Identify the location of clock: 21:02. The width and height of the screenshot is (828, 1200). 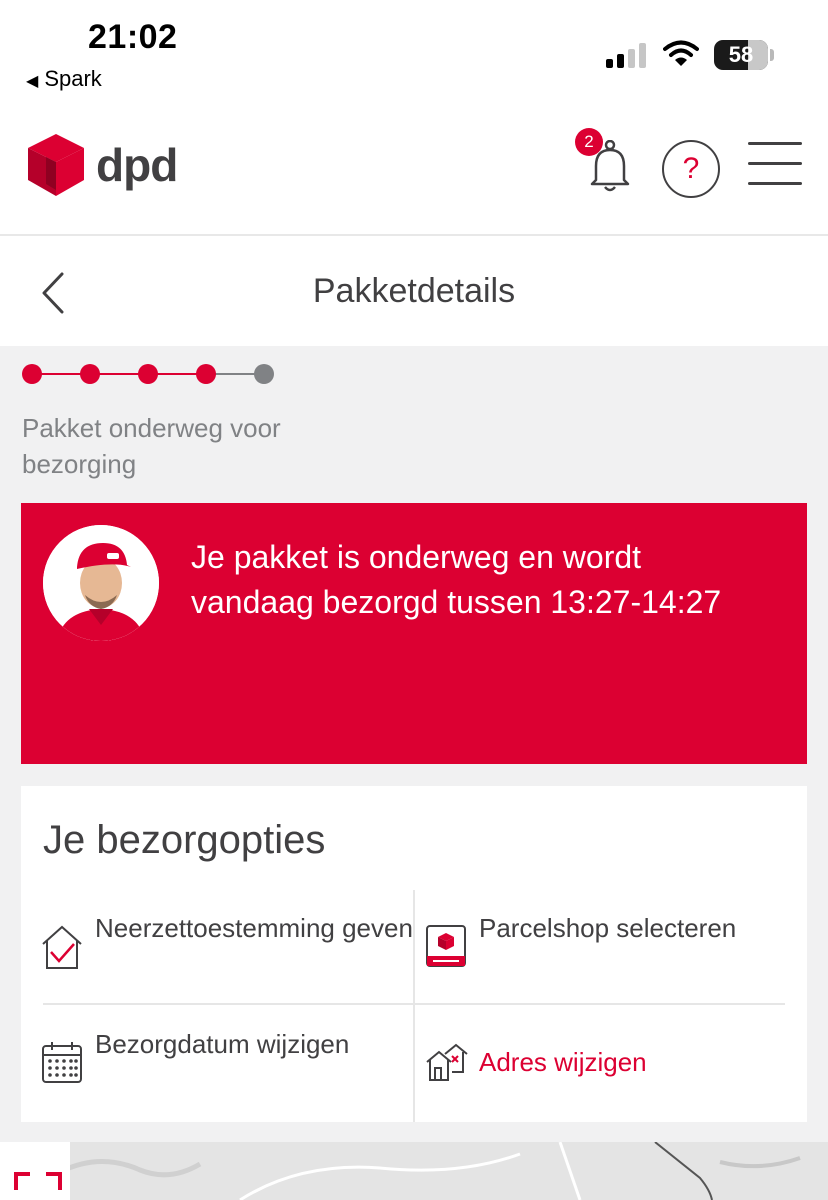
(133, 37).